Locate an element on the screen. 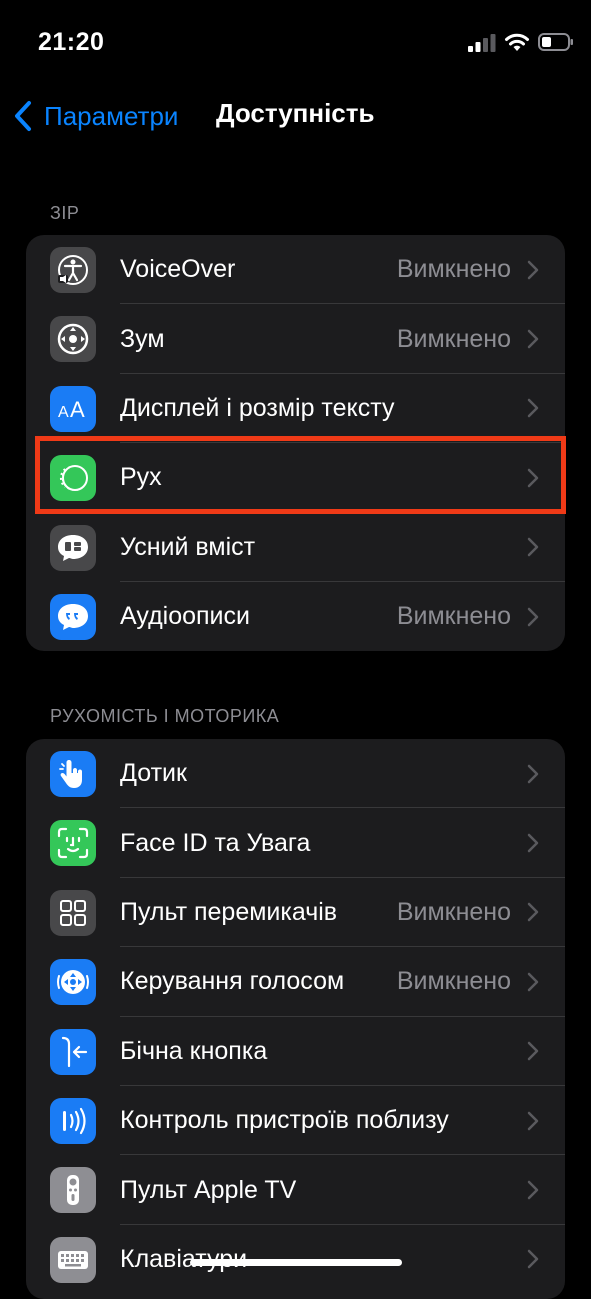  row-switch-control: Пульт перемикачів Вимкнено is located at coordinates (295, 913).